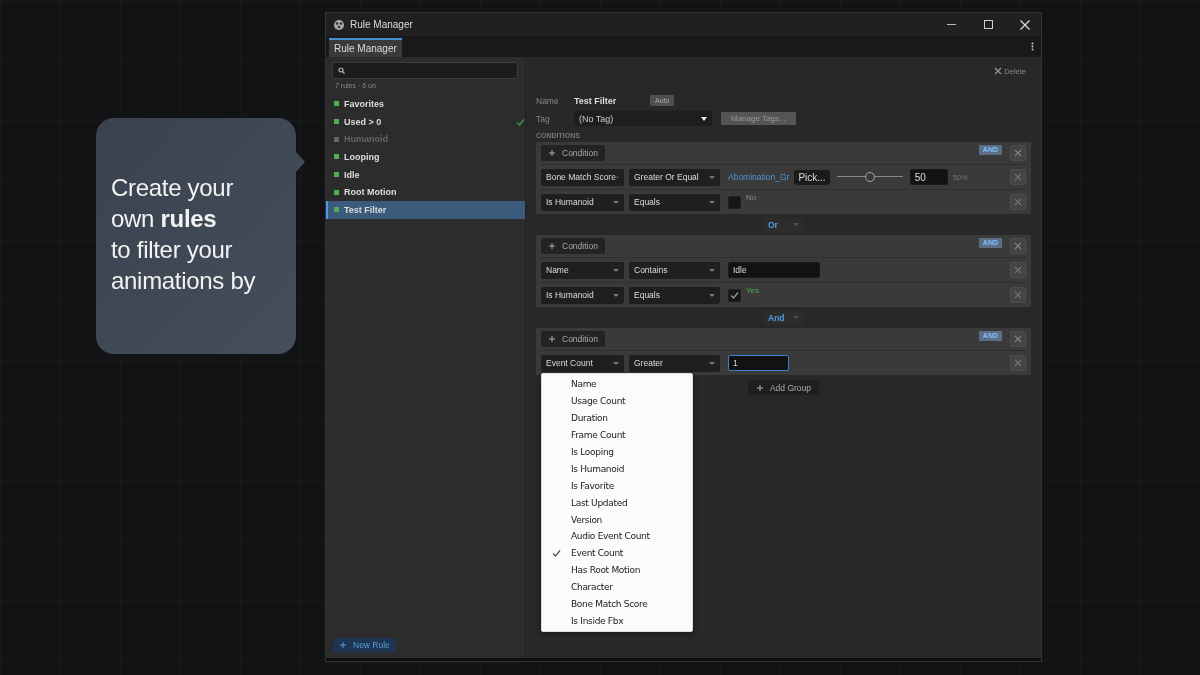 Image resolution: width=1200 pixels, height=675 pixels. What do you see at coordinates (617, 384) in the screenshot?
I see `menu-item: Name` at bounding box center [617, 384].